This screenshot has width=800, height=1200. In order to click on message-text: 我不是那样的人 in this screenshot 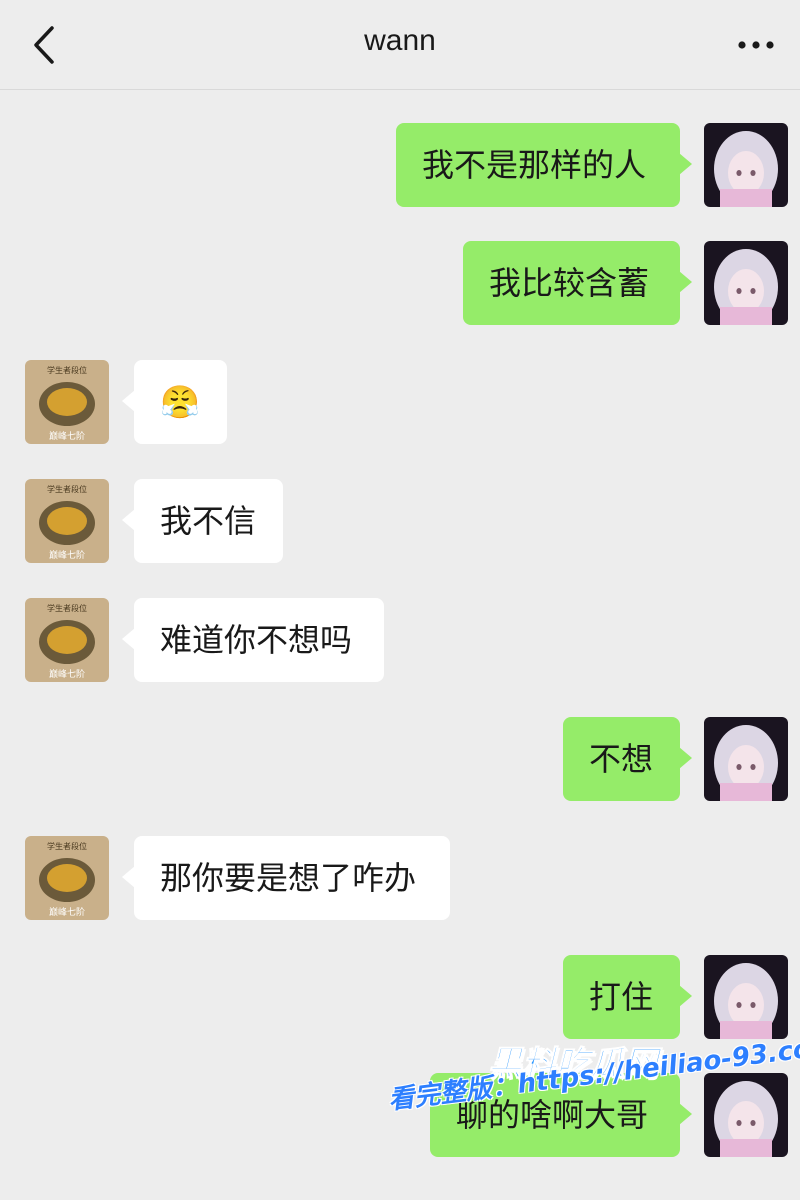, I will do `click(534, 165)`.